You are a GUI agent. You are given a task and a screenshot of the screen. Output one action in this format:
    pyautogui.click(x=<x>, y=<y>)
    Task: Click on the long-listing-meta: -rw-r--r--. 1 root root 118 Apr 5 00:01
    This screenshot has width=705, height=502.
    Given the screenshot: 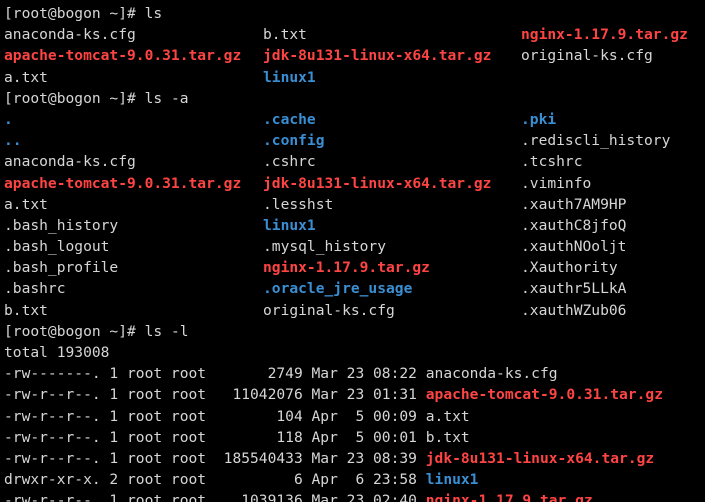 What is the action you would take?
    pyautogui.click(x=215, y=437)
    